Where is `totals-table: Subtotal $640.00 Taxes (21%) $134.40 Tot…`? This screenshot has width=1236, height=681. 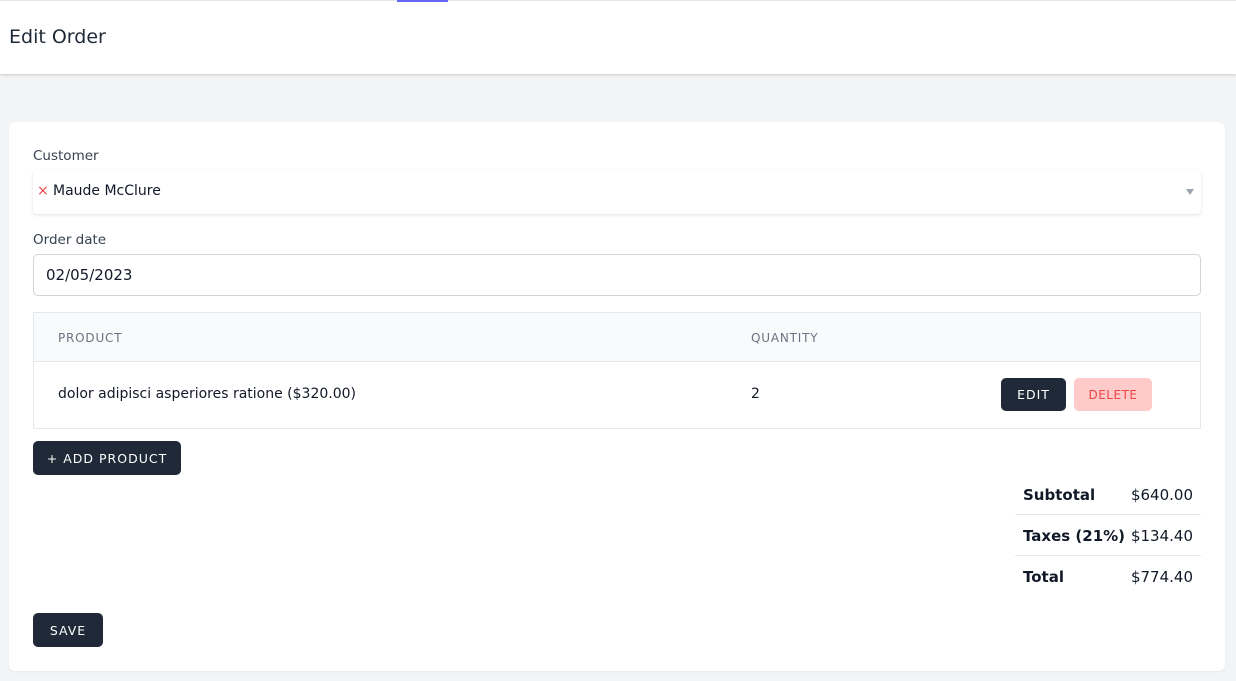
totals-table: Subtotal $640.00 Taxes (21%) $134.40 Tot… is located at coordinates (1108, 535).